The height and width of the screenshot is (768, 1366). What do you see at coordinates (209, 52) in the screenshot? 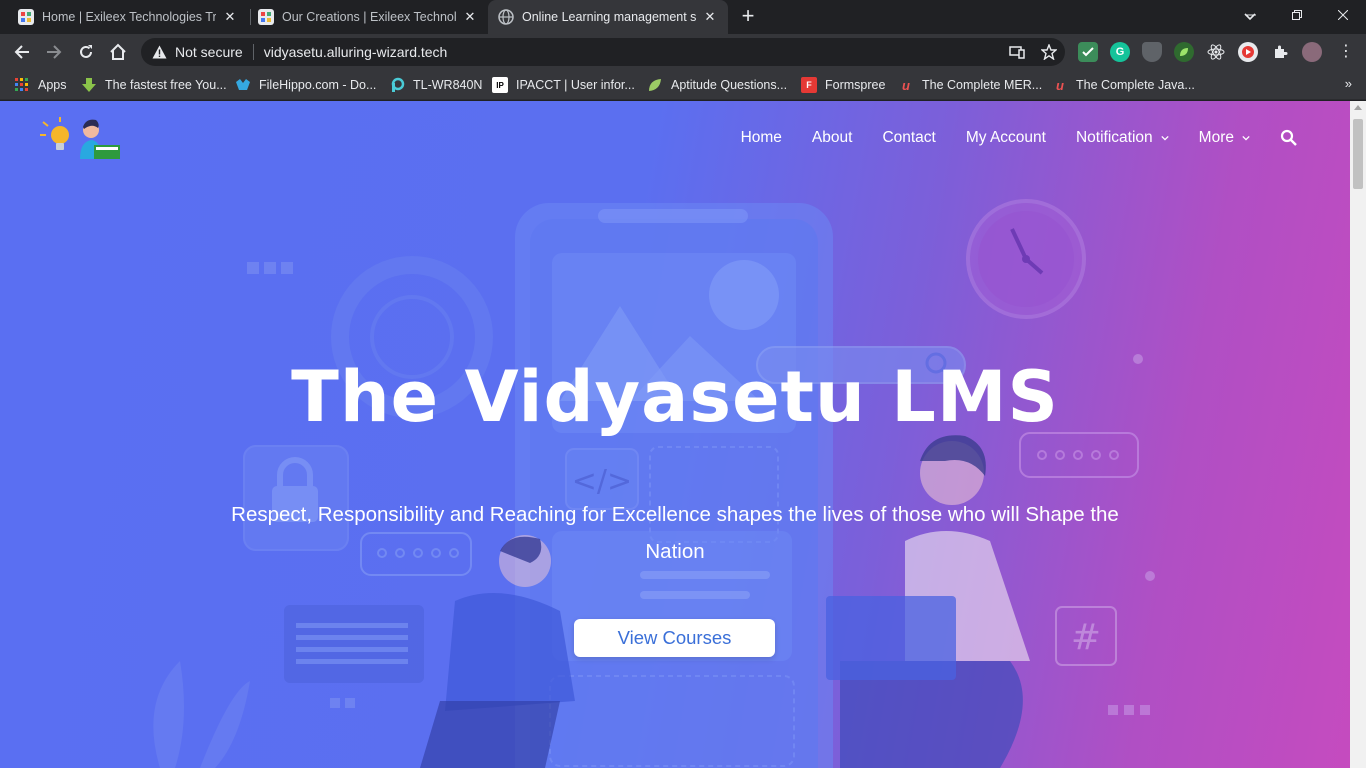
I see `security-status: Not secure` at bounding box center [209, 52].